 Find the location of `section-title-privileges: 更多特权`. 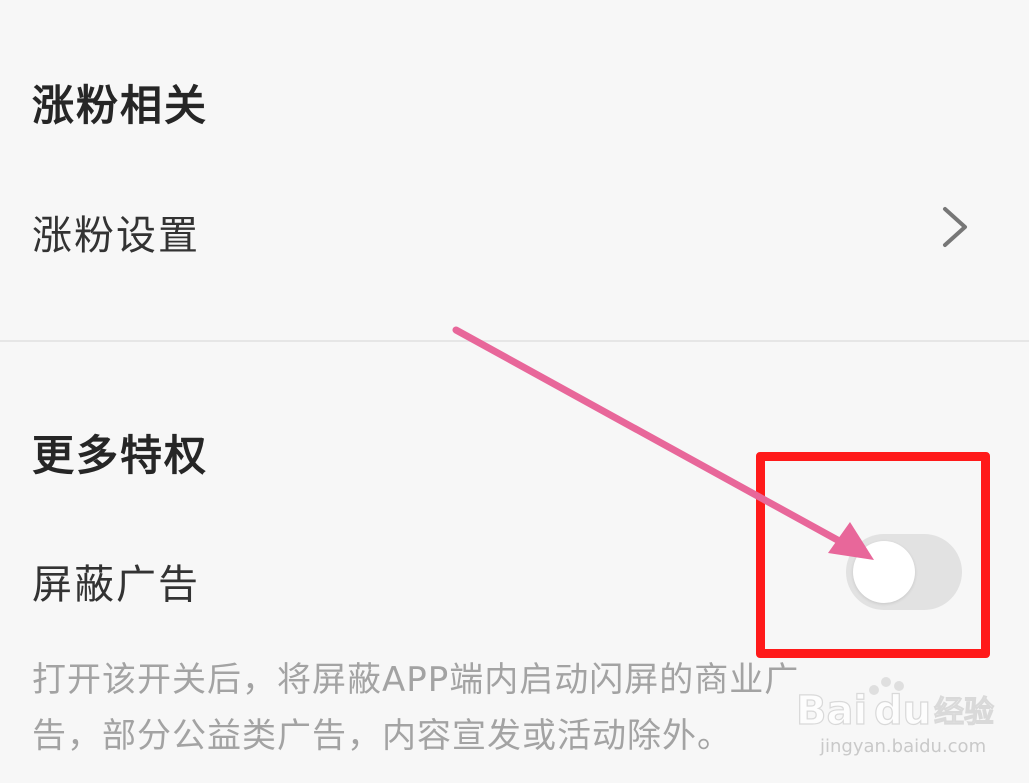

section-title-privileges: 更多特权 is located at coordinates (120, 455).